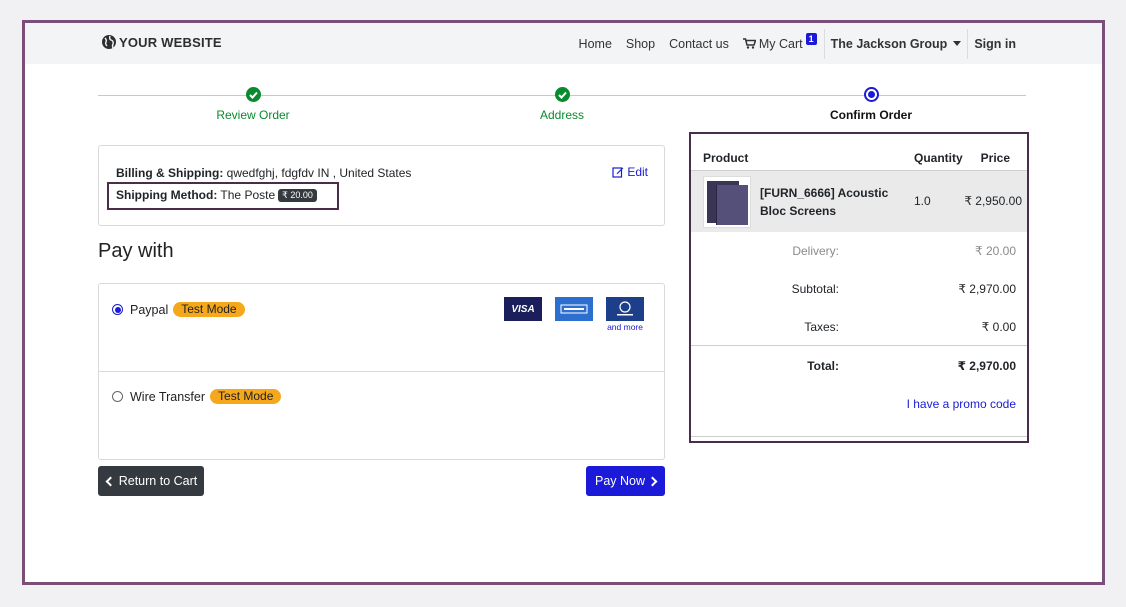 The image size is (1126, 607). I want to click on cart-label: My Cart, so click(780, 43).